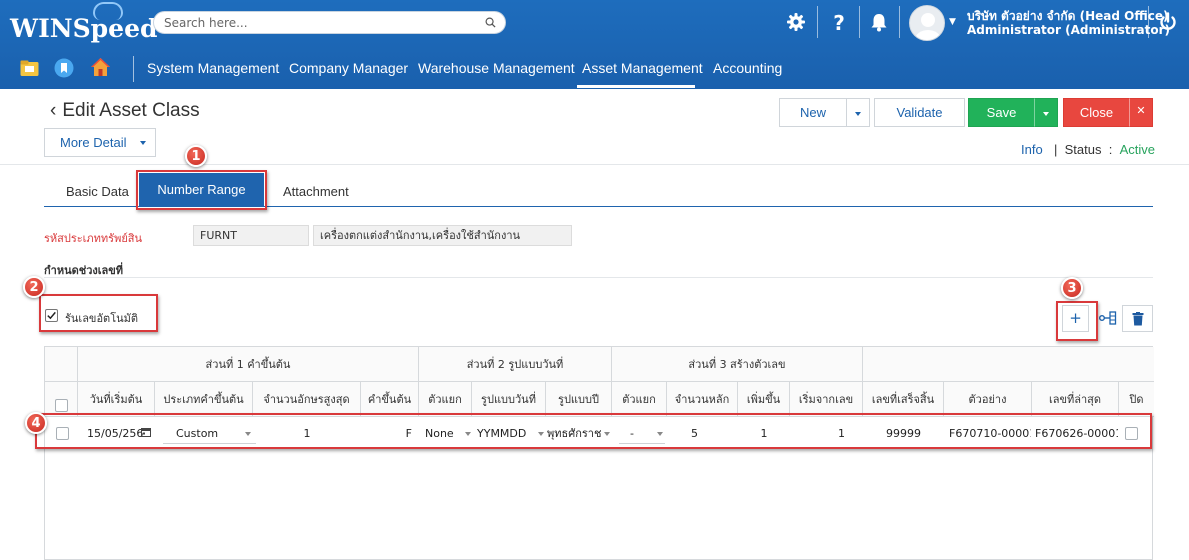  I want to click on close-button-label: Close, so click(1096, 112).